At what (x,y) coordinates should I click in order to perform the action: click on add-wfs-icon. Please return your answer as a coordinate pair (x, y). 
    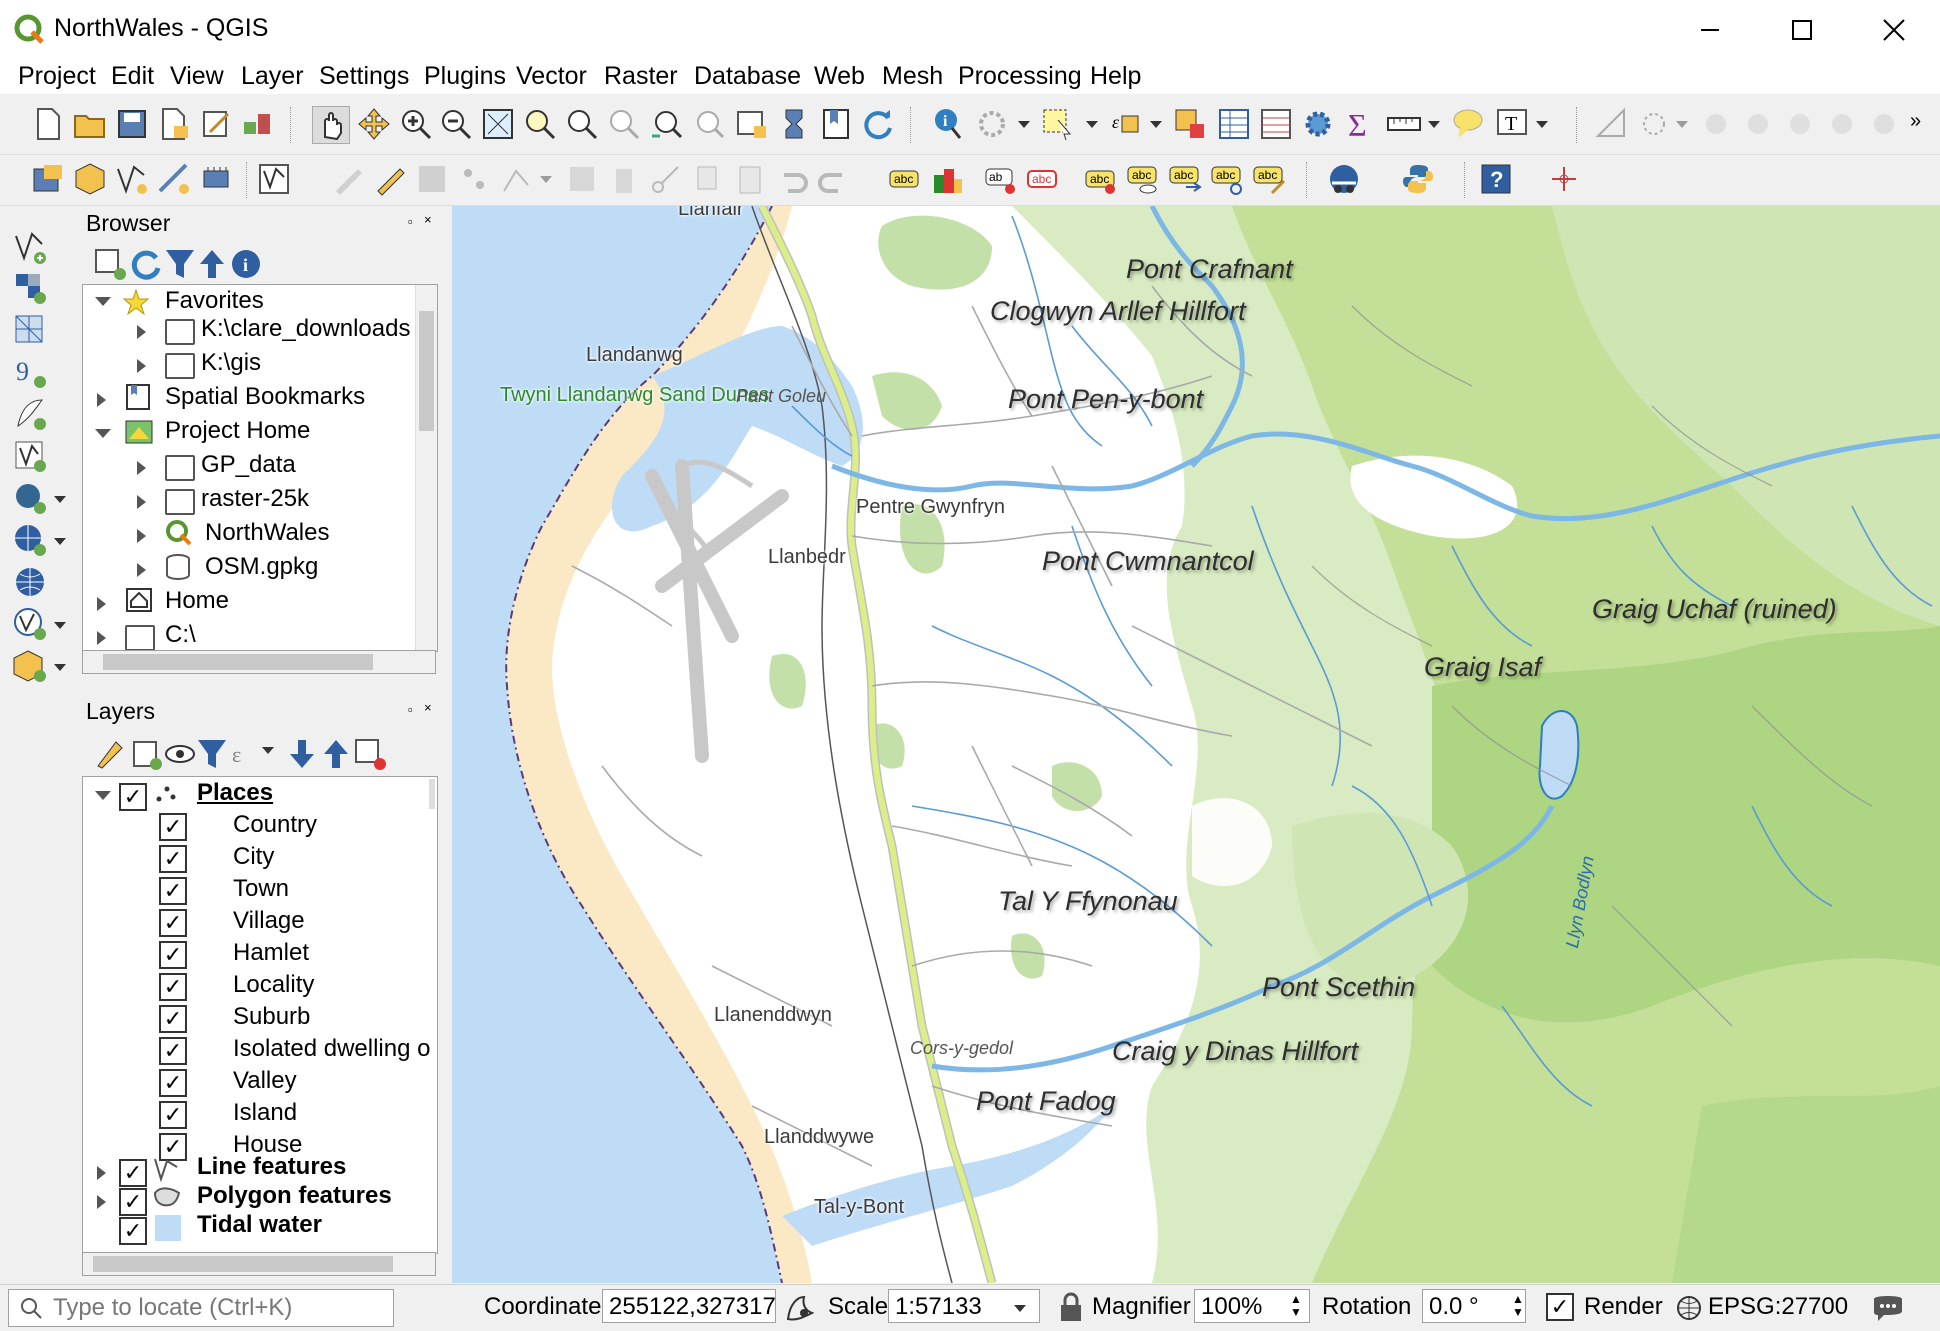
    Looking at the image, I should click on (30, 582).